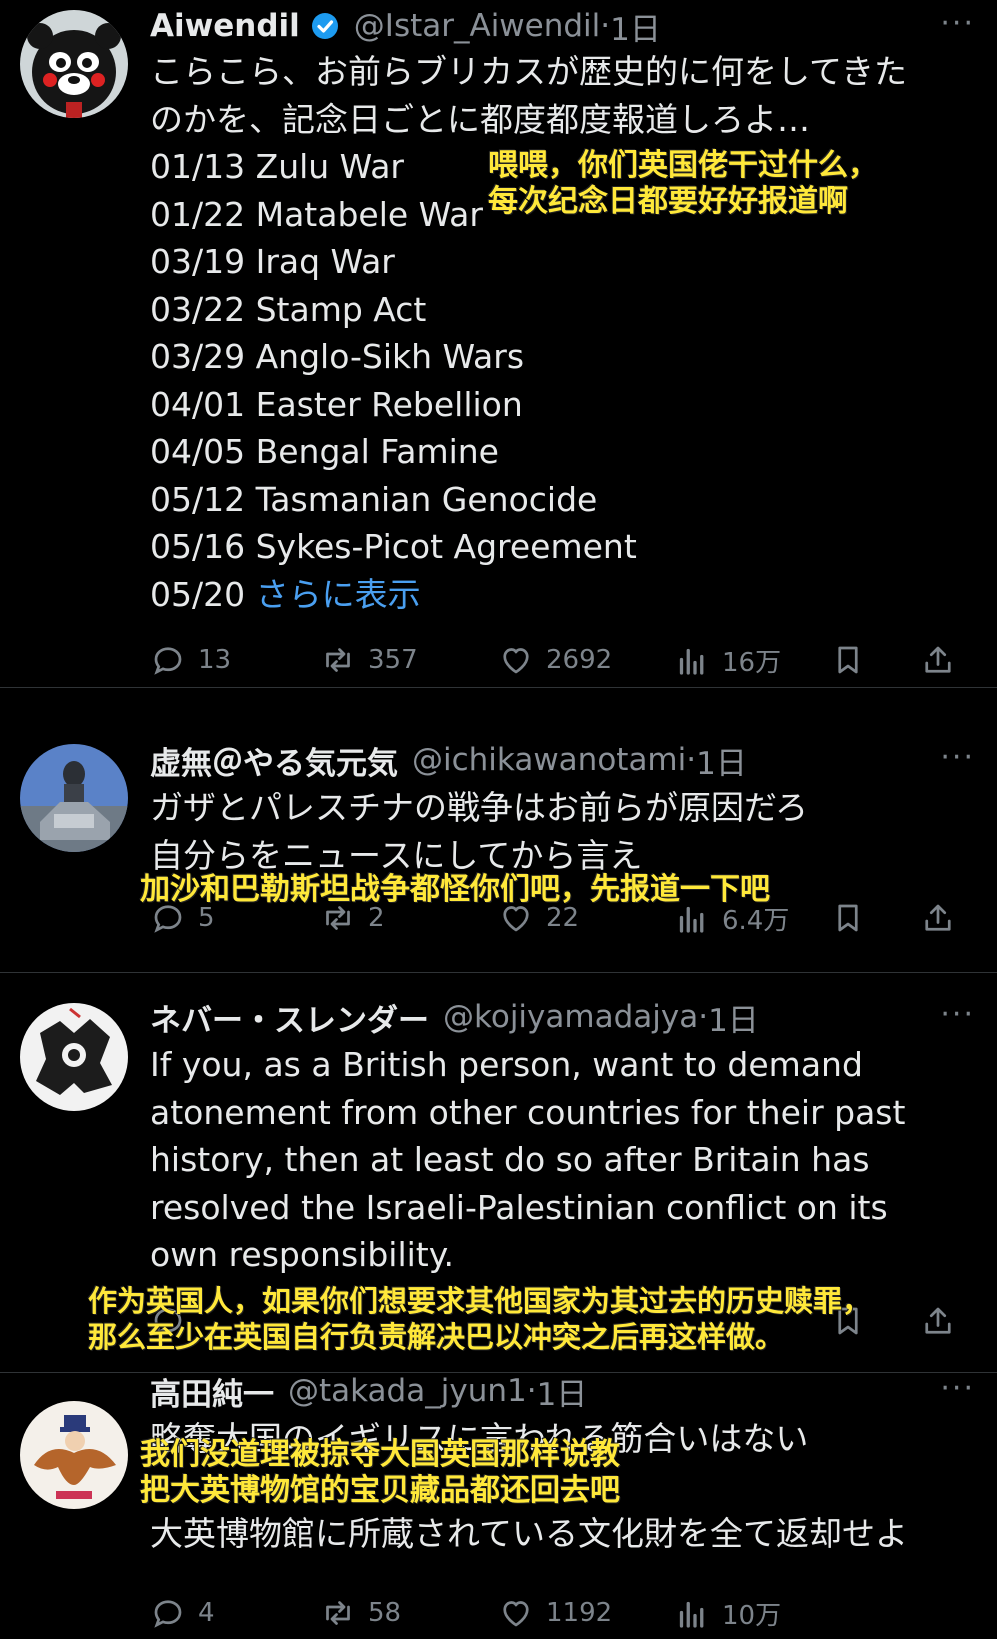 The width and height of the screenshot is (997, 1639). I want to click on retweet-button: 357, so click(369, 660).